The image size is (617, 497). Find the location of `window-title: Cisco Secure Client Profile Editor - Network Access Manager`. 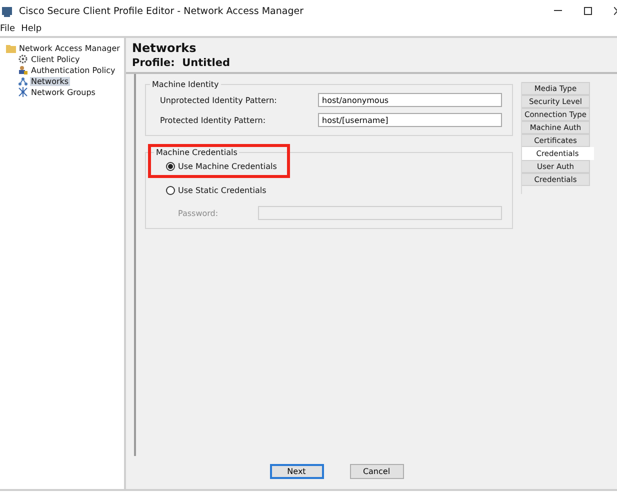

window-title: Cisco Secure Client Profile Editor - Network Access Manager is located at coordinates (161, 11).